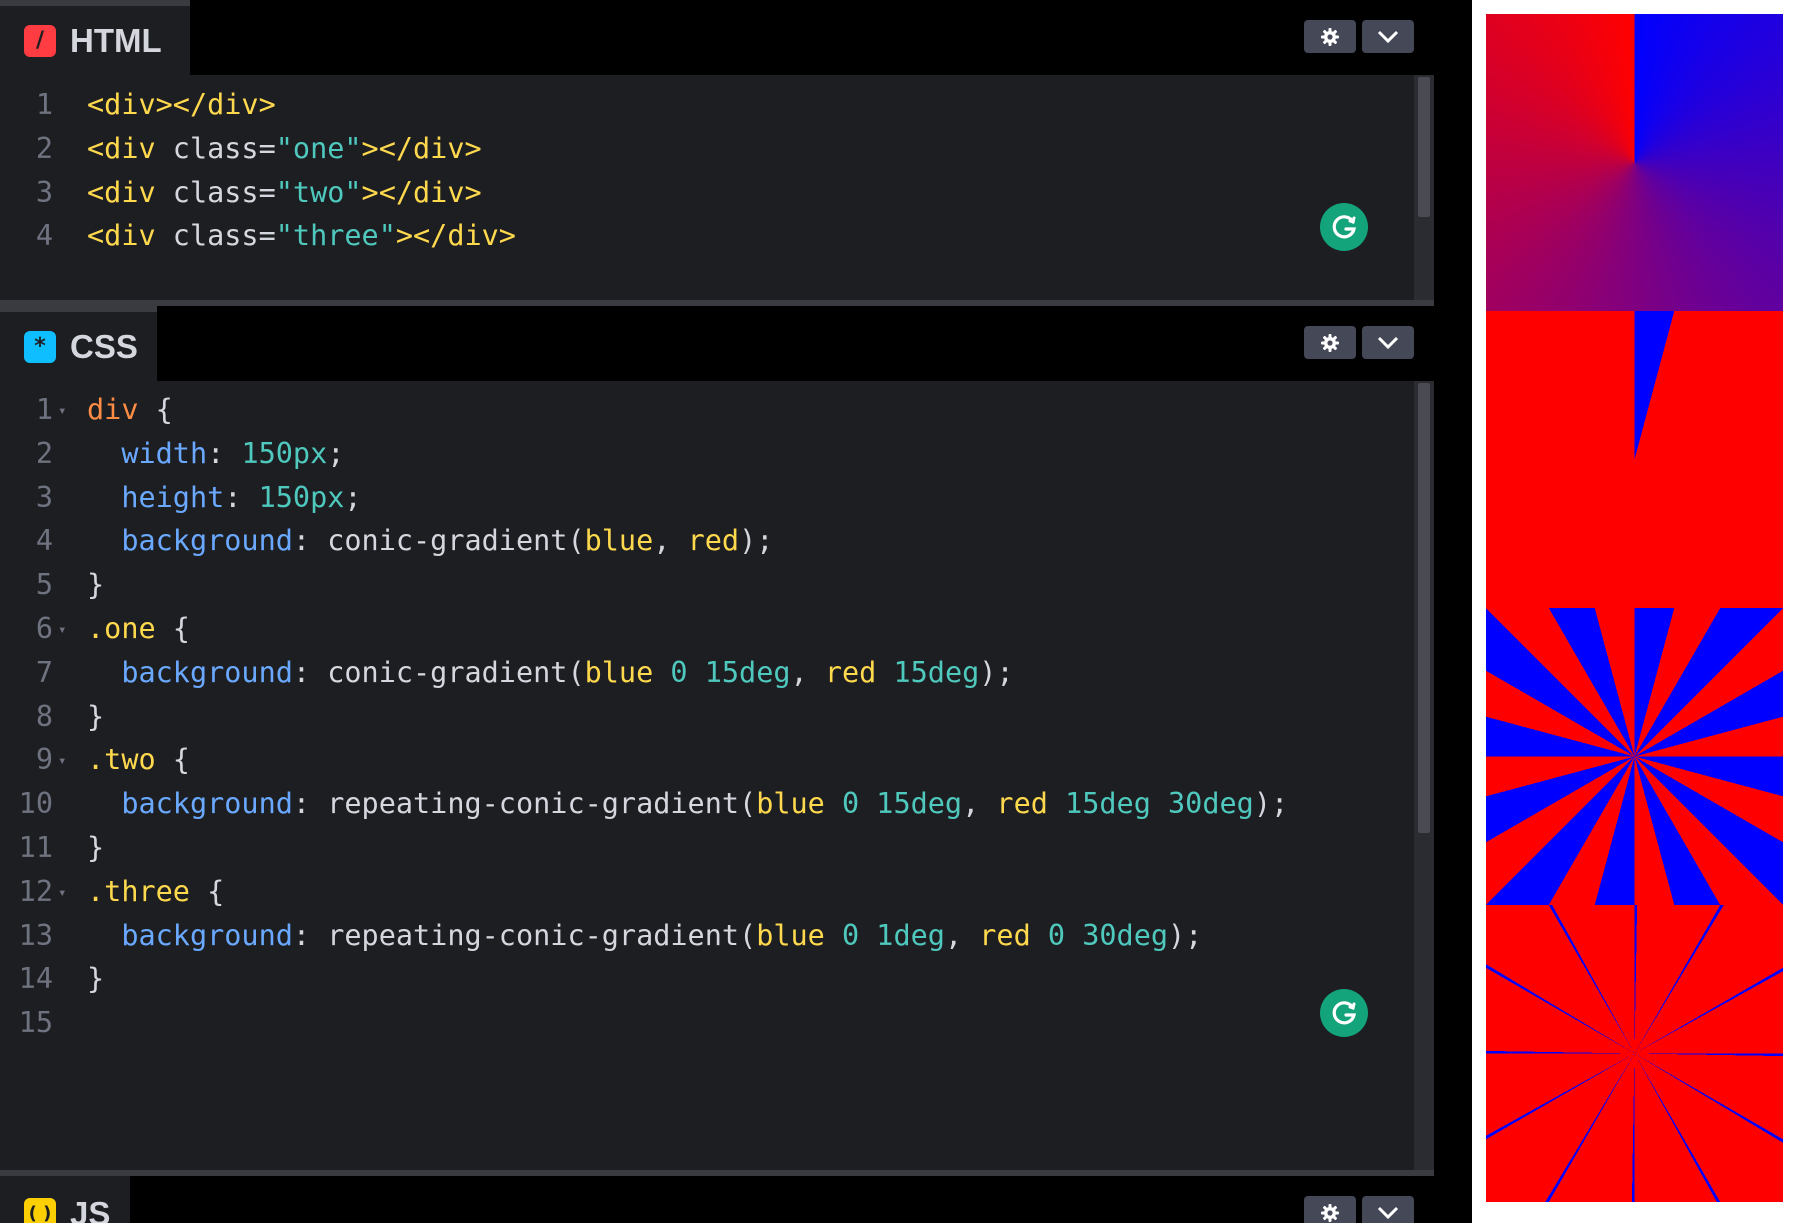 This screenshot has height=1223, width=1800. I want to click on code-text: background: conic-gradient(blue, red);, so click(430, 541).